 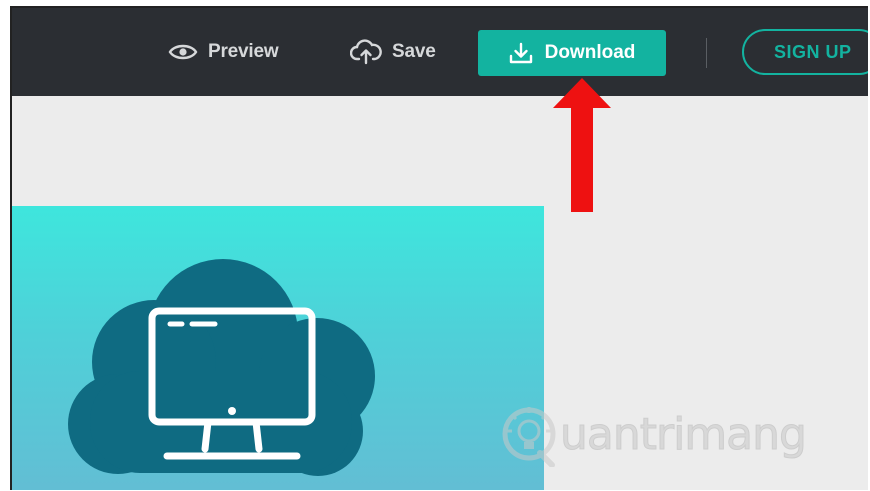 I want to click on preview-label: Preview, so click(x=243, y=51).